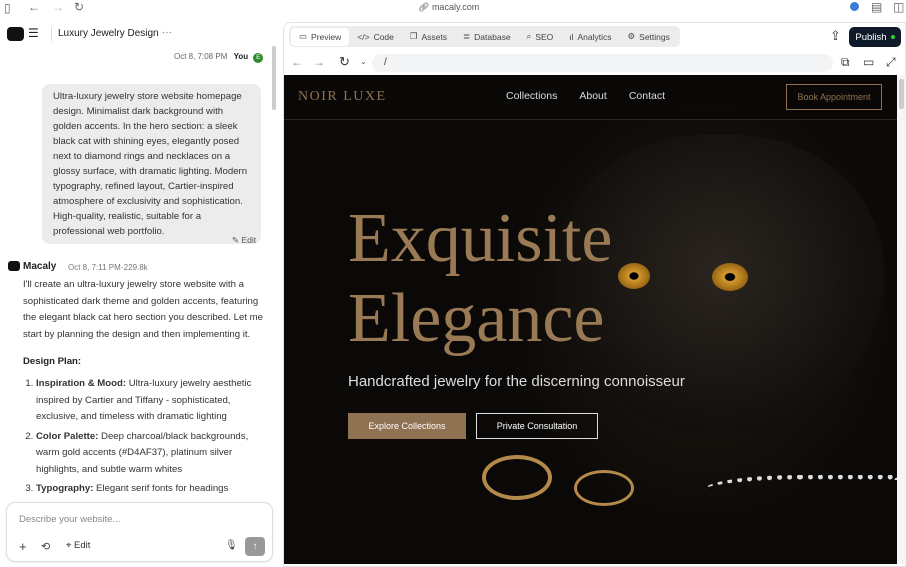 Image resolution: width=906 pixels, height=567 pixels. Describe the element at coordinates (892, 37) in the screenshot. I see `status-dot` at that location.